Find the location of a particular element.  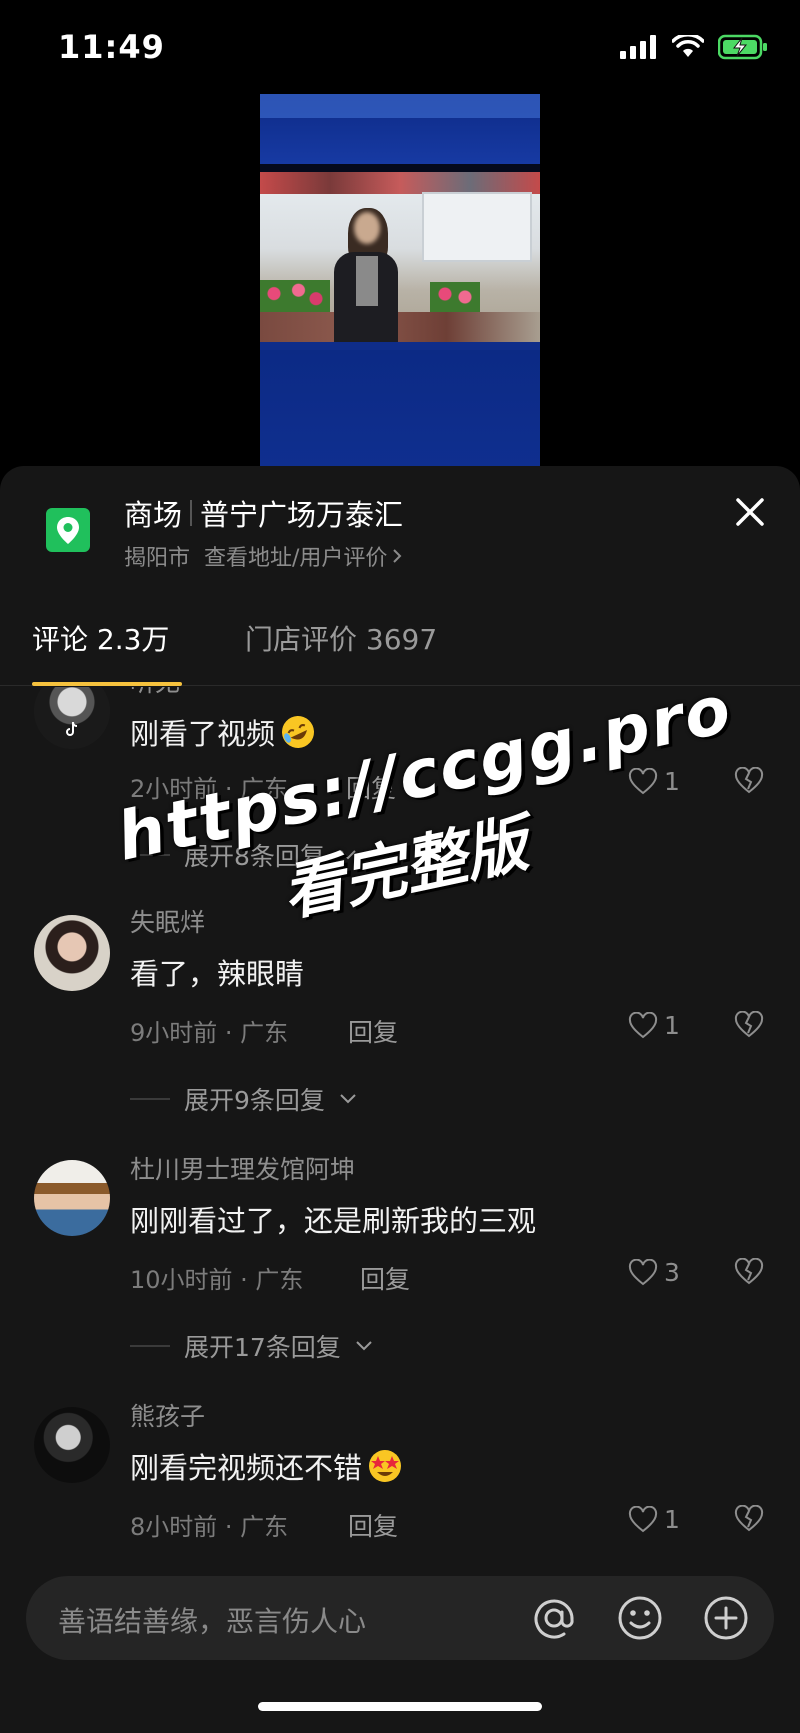

video-person is located at coordinates (366, 275).